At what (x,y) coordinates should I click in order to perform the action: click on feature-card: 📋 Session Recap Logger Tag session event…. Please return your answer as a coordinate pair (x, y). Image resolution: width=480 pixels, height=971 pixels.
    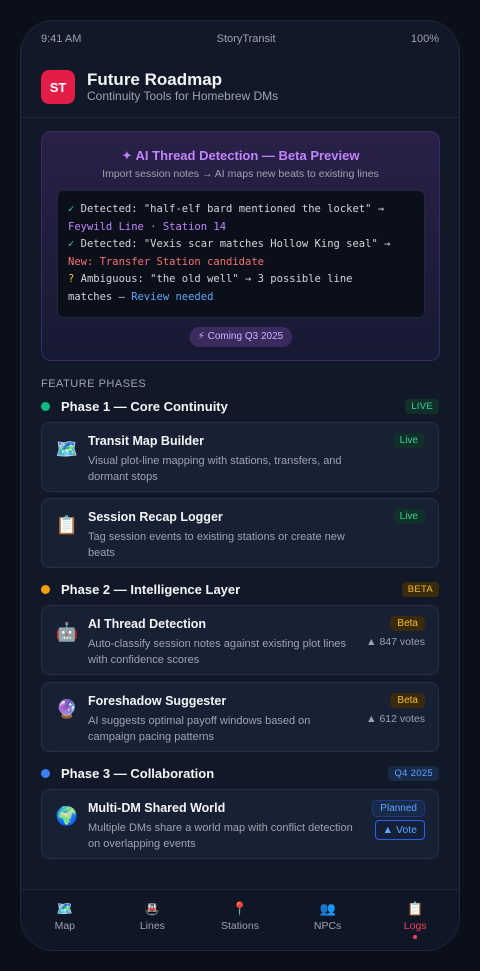
    Looking at the image, I should click on (240, 533).